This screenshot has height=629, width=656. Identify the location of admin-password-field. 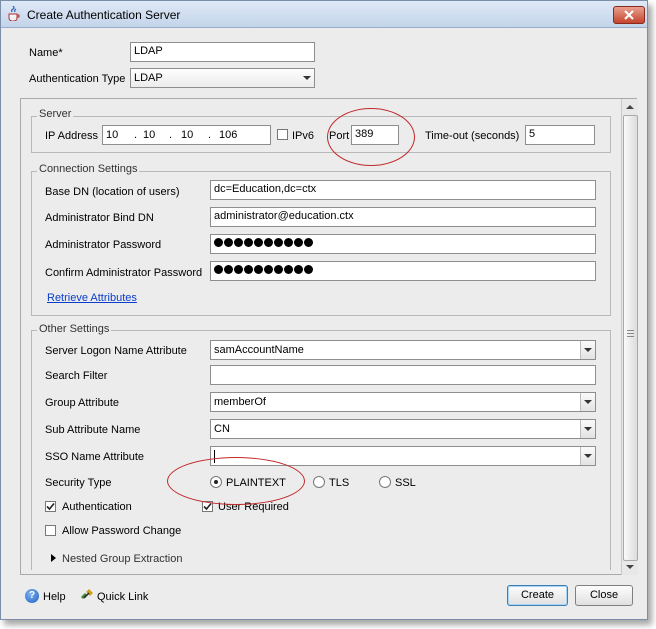
(403, 244).